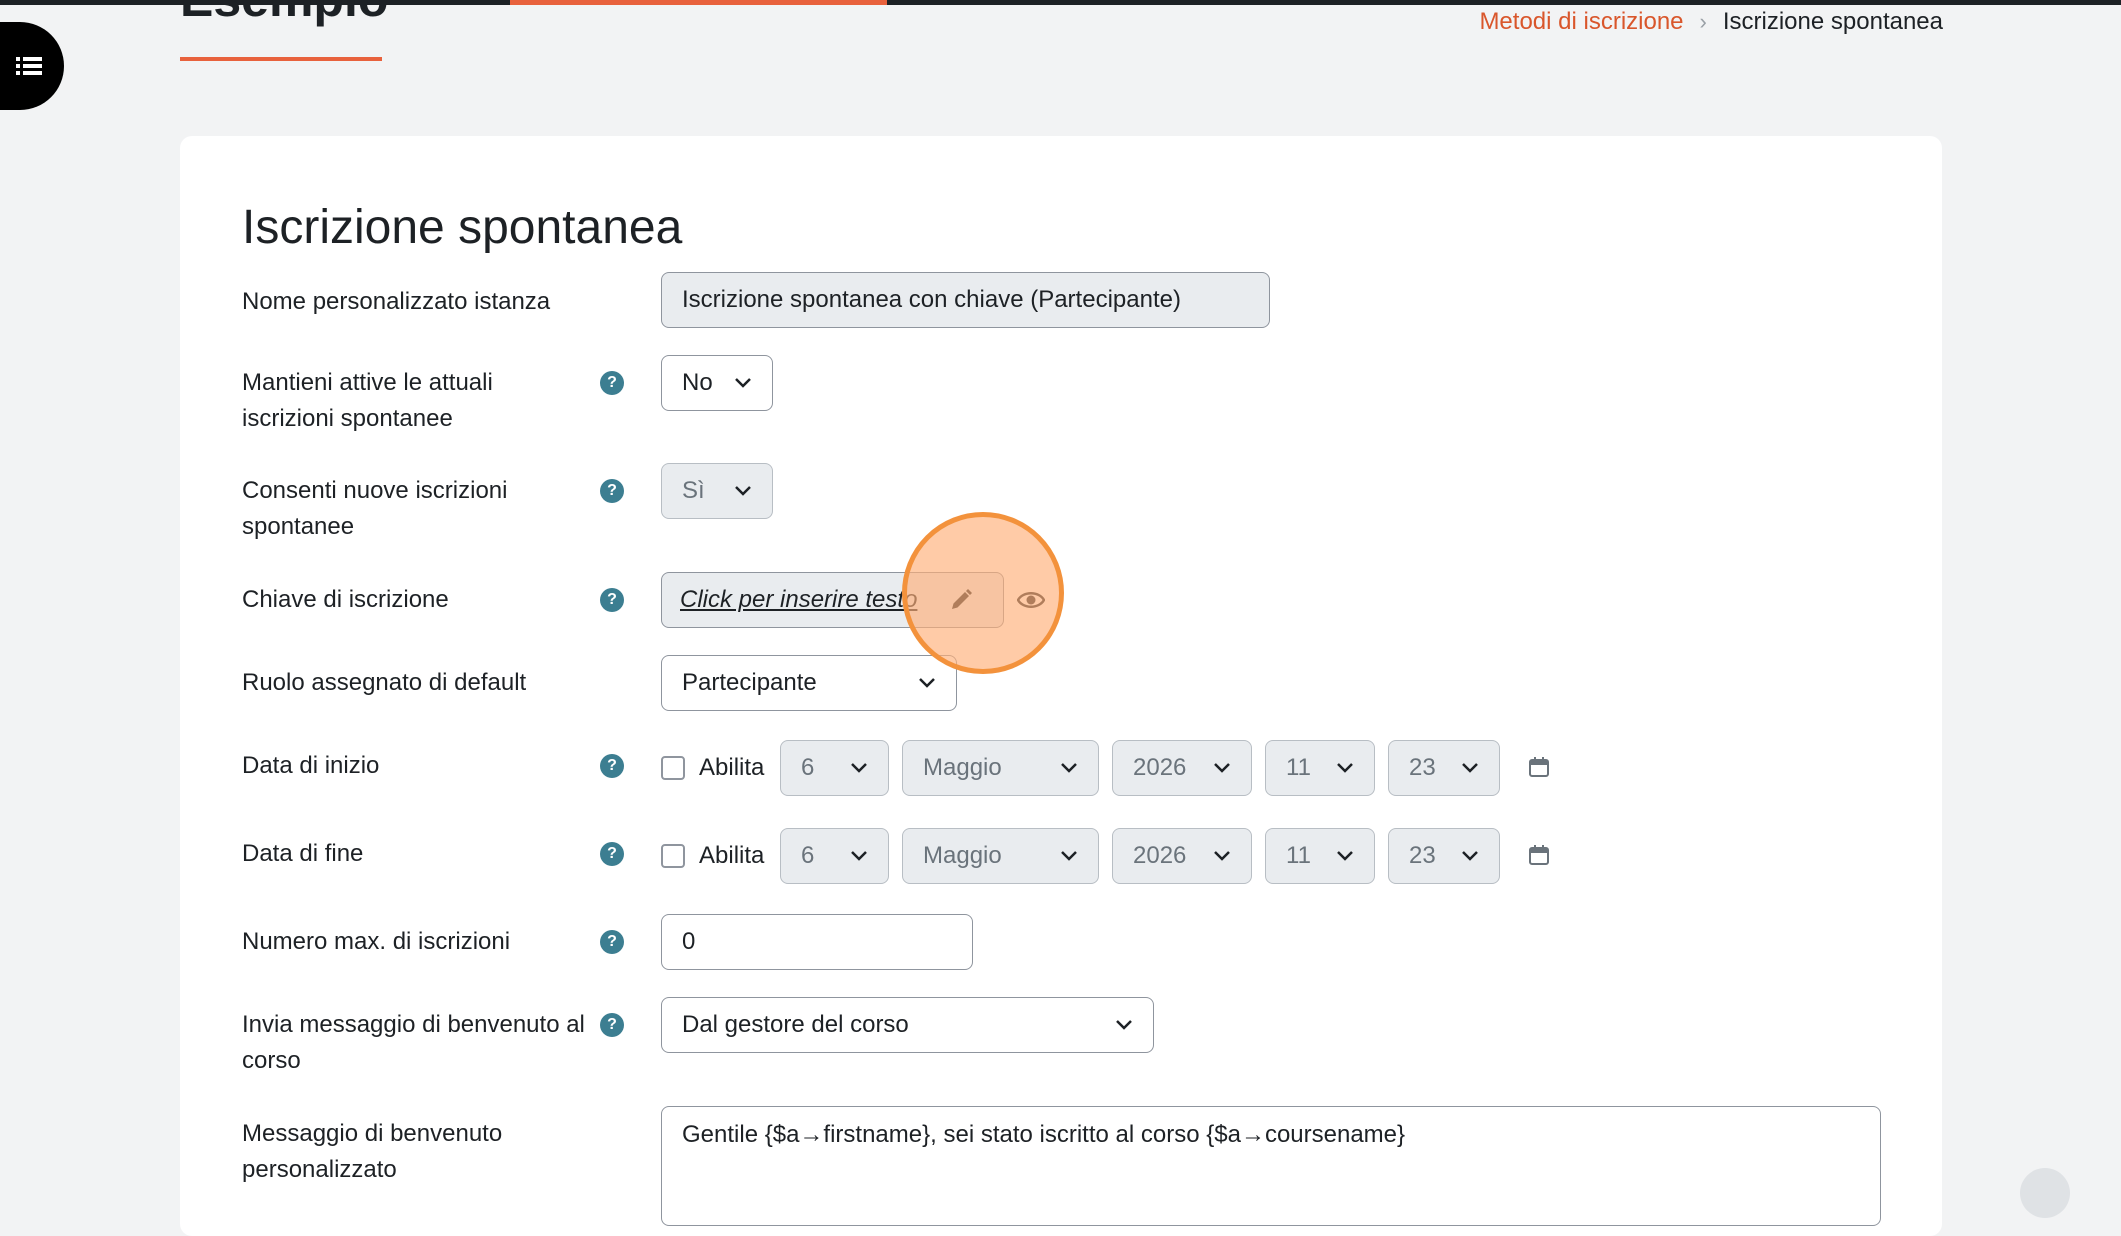  I want to click on end-date-enable-checkbox, so click(673, 856).